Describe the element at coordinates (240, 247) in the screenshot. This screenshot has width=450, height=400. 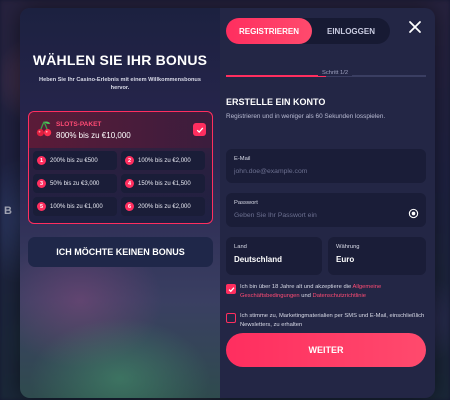
I see `country-label: Land` at that location.